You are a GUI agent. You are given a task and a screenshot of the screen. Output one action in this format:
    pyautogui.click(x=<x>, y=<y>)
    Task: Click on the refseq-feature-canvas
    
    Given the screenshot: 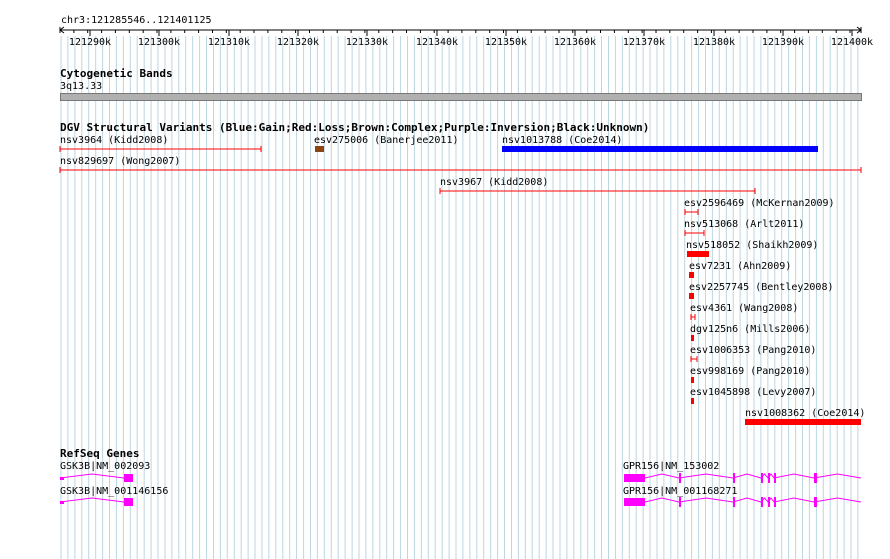 What is the action you would take?
    pyautogui.click(x=460, y=490)
    